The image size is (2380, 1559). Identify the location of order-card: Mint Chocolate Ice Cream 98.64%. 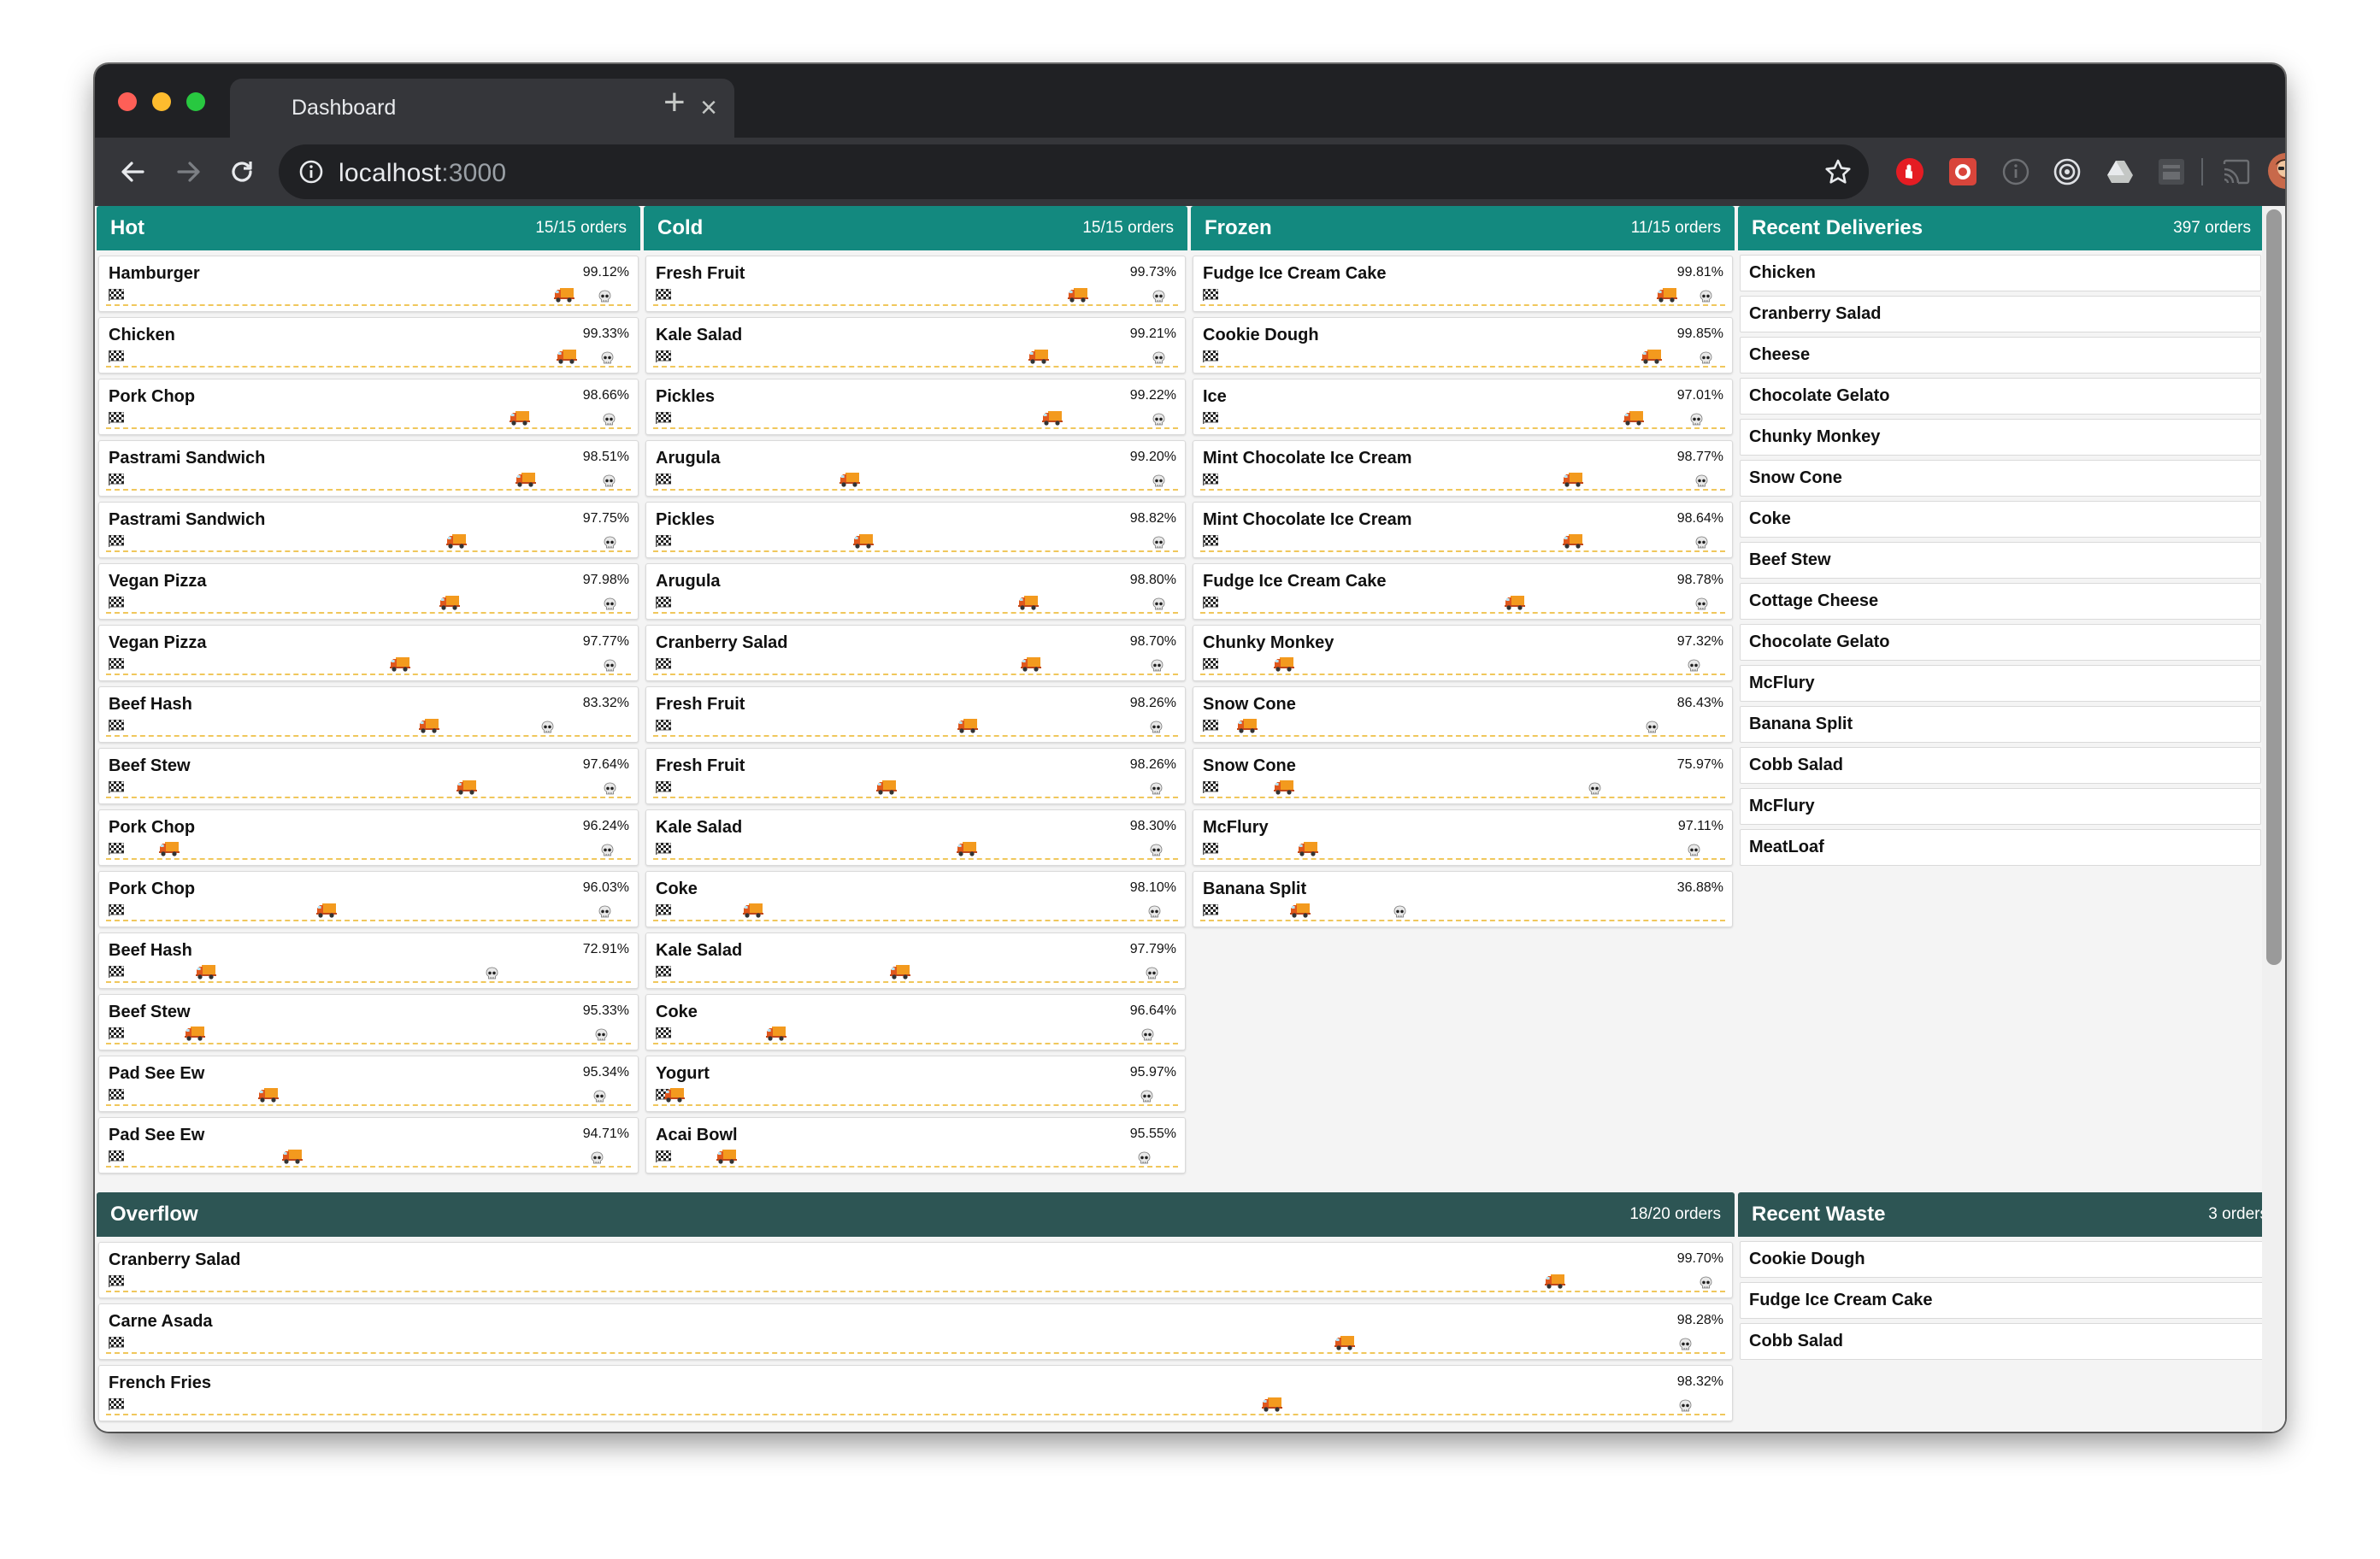
(1463, 530).